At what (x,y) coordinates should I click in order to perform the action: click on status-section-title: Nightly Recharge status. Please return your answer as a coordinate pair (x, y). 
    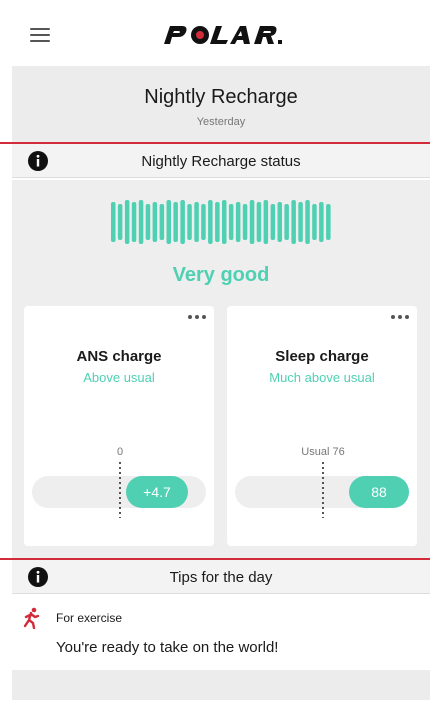
    Looking at the image, I should click on (221, 161).